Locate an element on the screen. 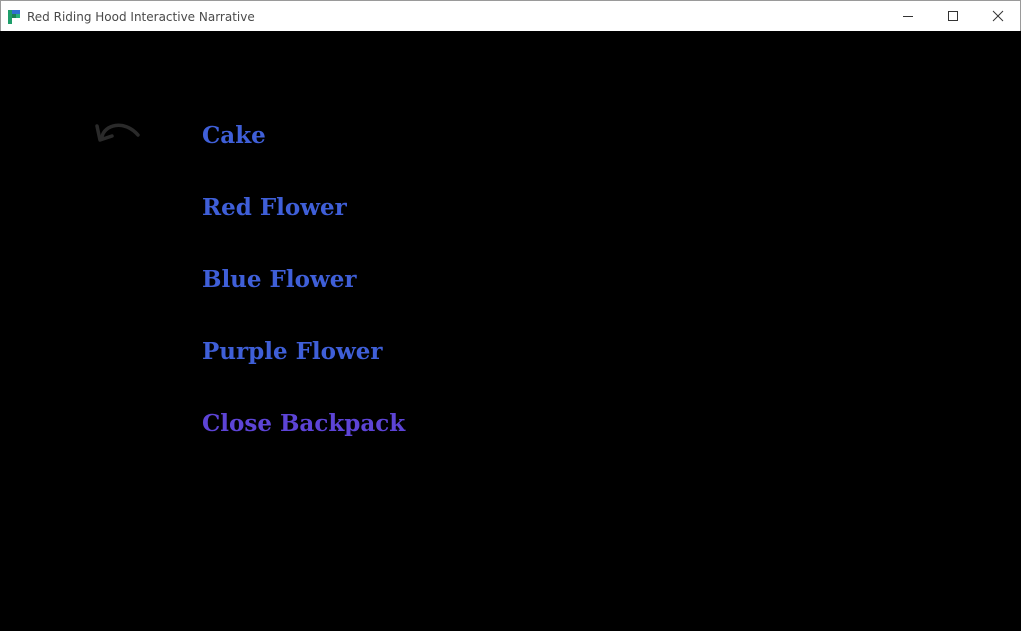 This screenshot has height=631, width=1023. title-bar: Red Riding Hood Interactive Narrative is located at coordinates (510, 15).